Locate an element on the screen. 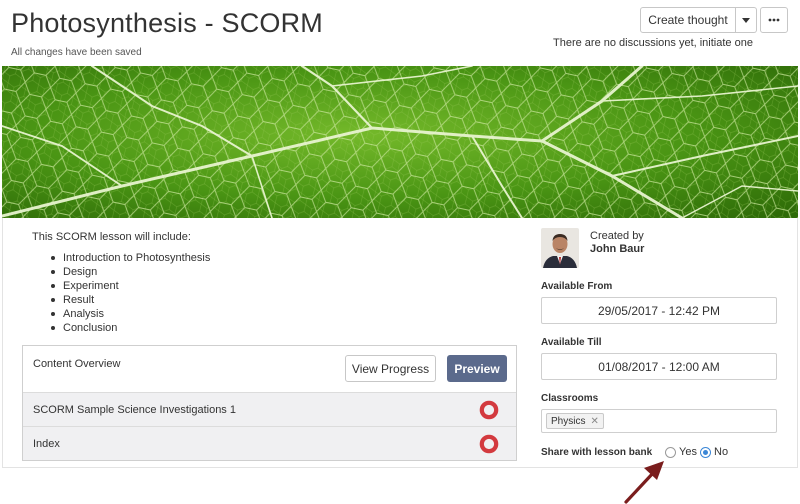 This screenshot has height=504, width=800. share-lesson-bank-label: Share with lesson bank is located at coordinates (597, 452).